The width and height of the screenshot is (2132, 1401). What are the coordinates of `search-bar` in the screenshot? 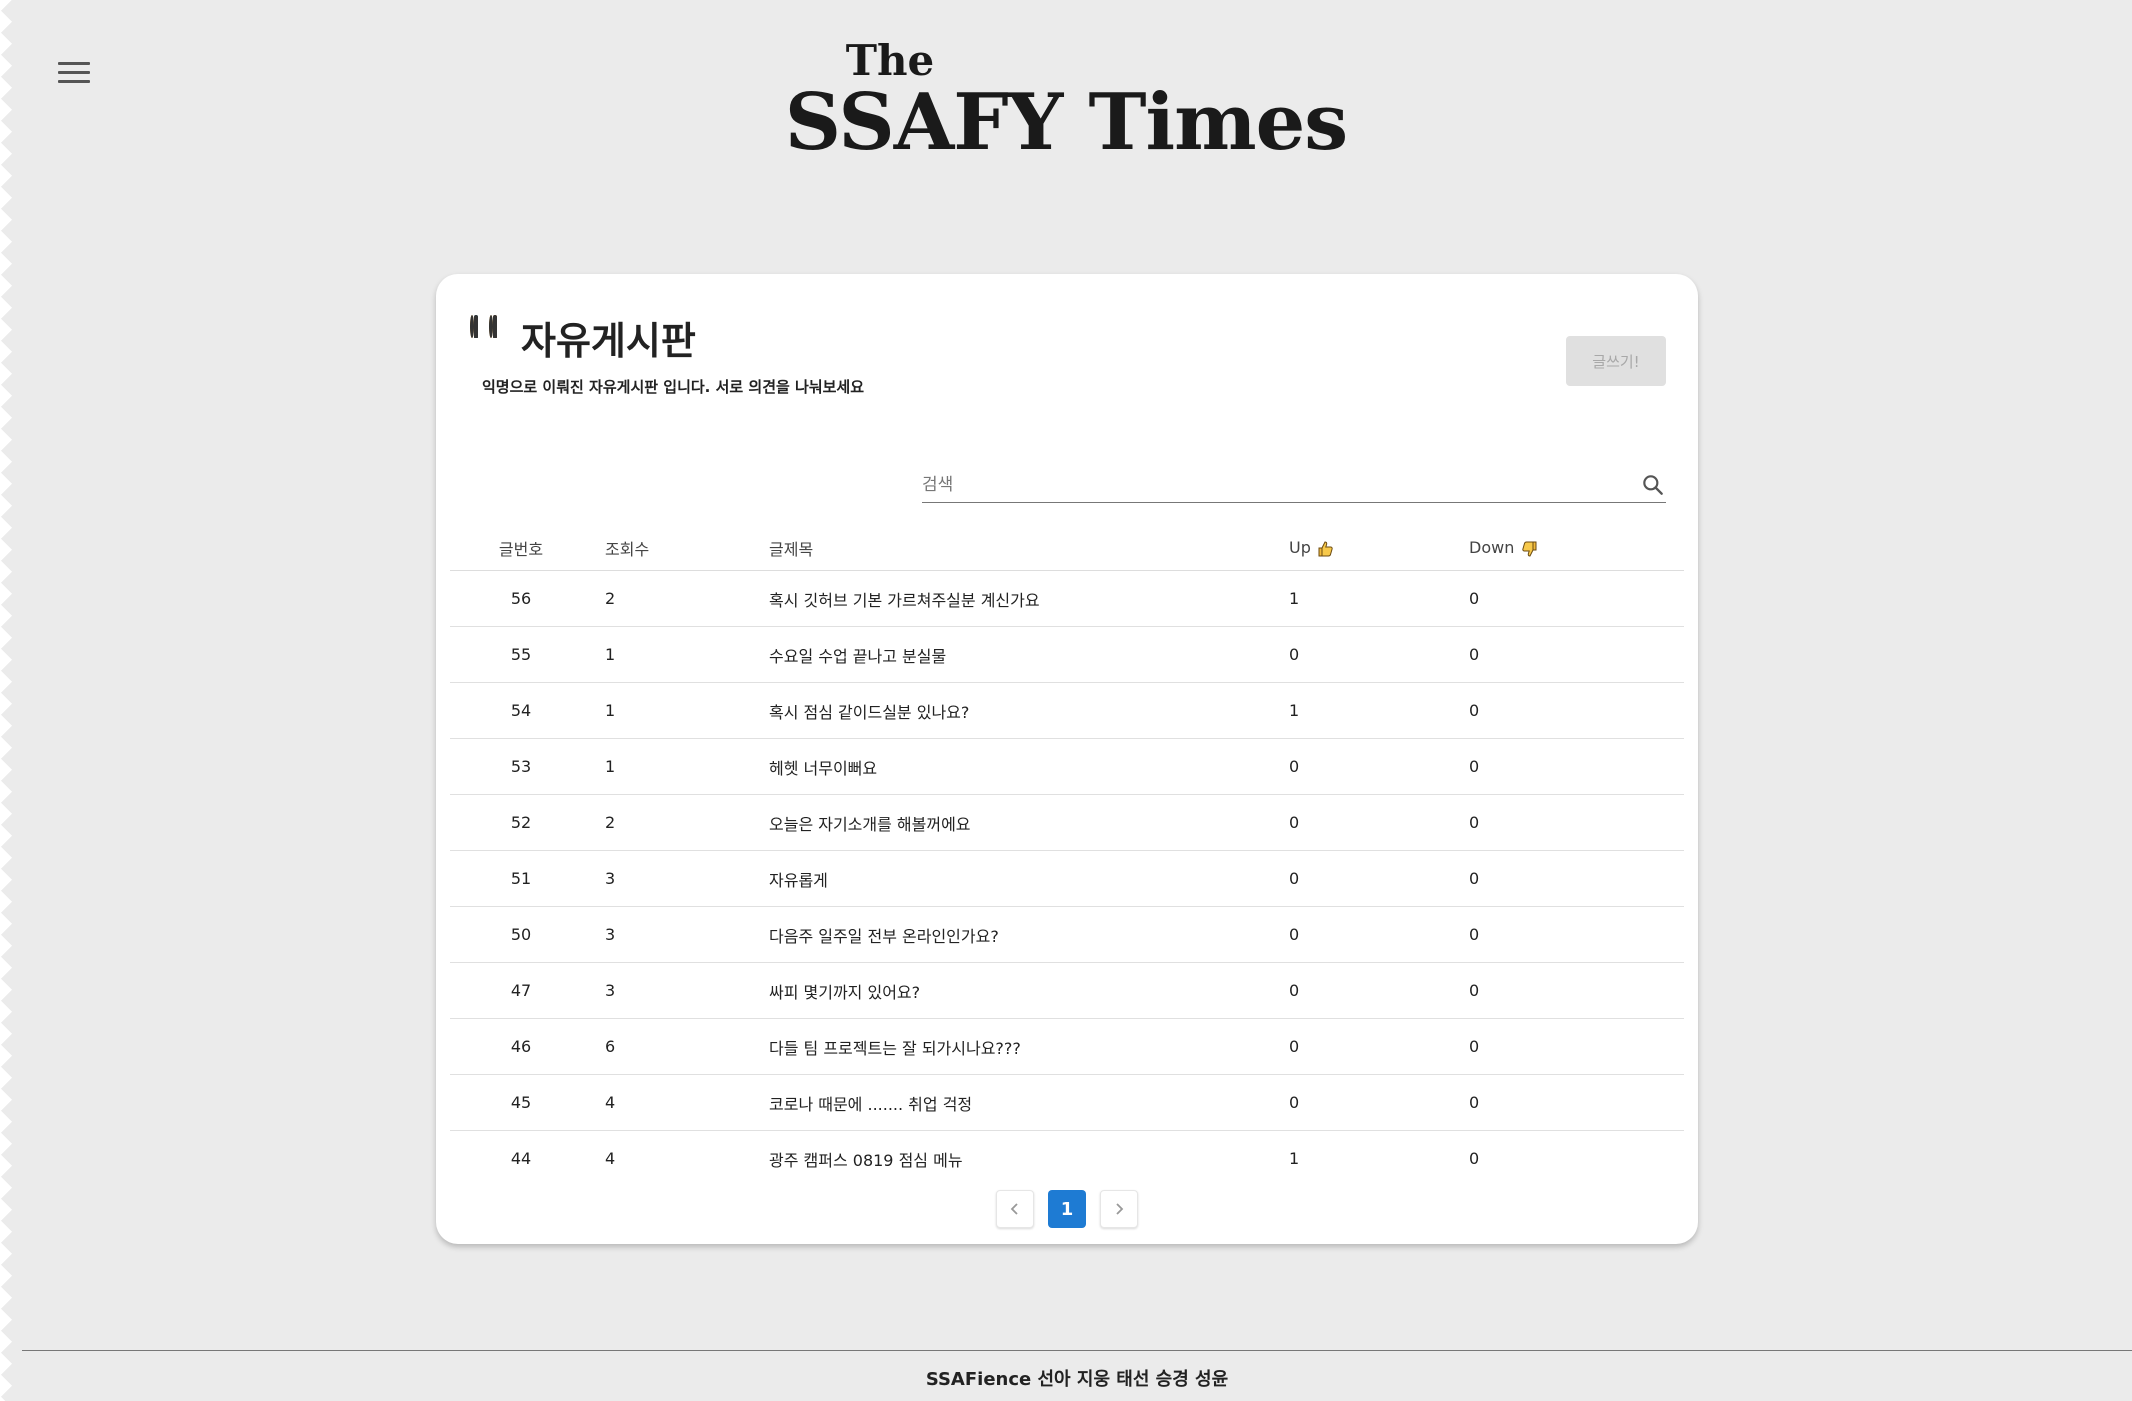 It's located at (1294, 485).